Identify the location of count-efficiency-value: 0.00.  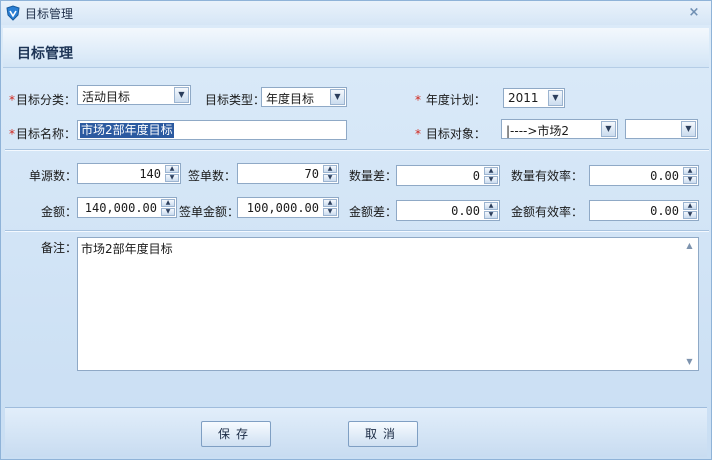
(664, 176).